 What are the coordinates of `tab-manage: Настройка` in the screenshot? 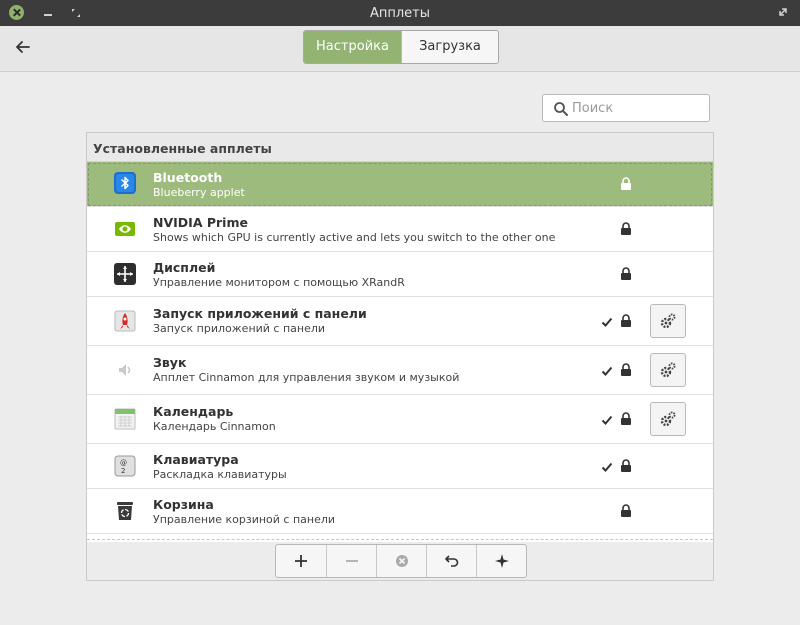 It's located at (352, 47).